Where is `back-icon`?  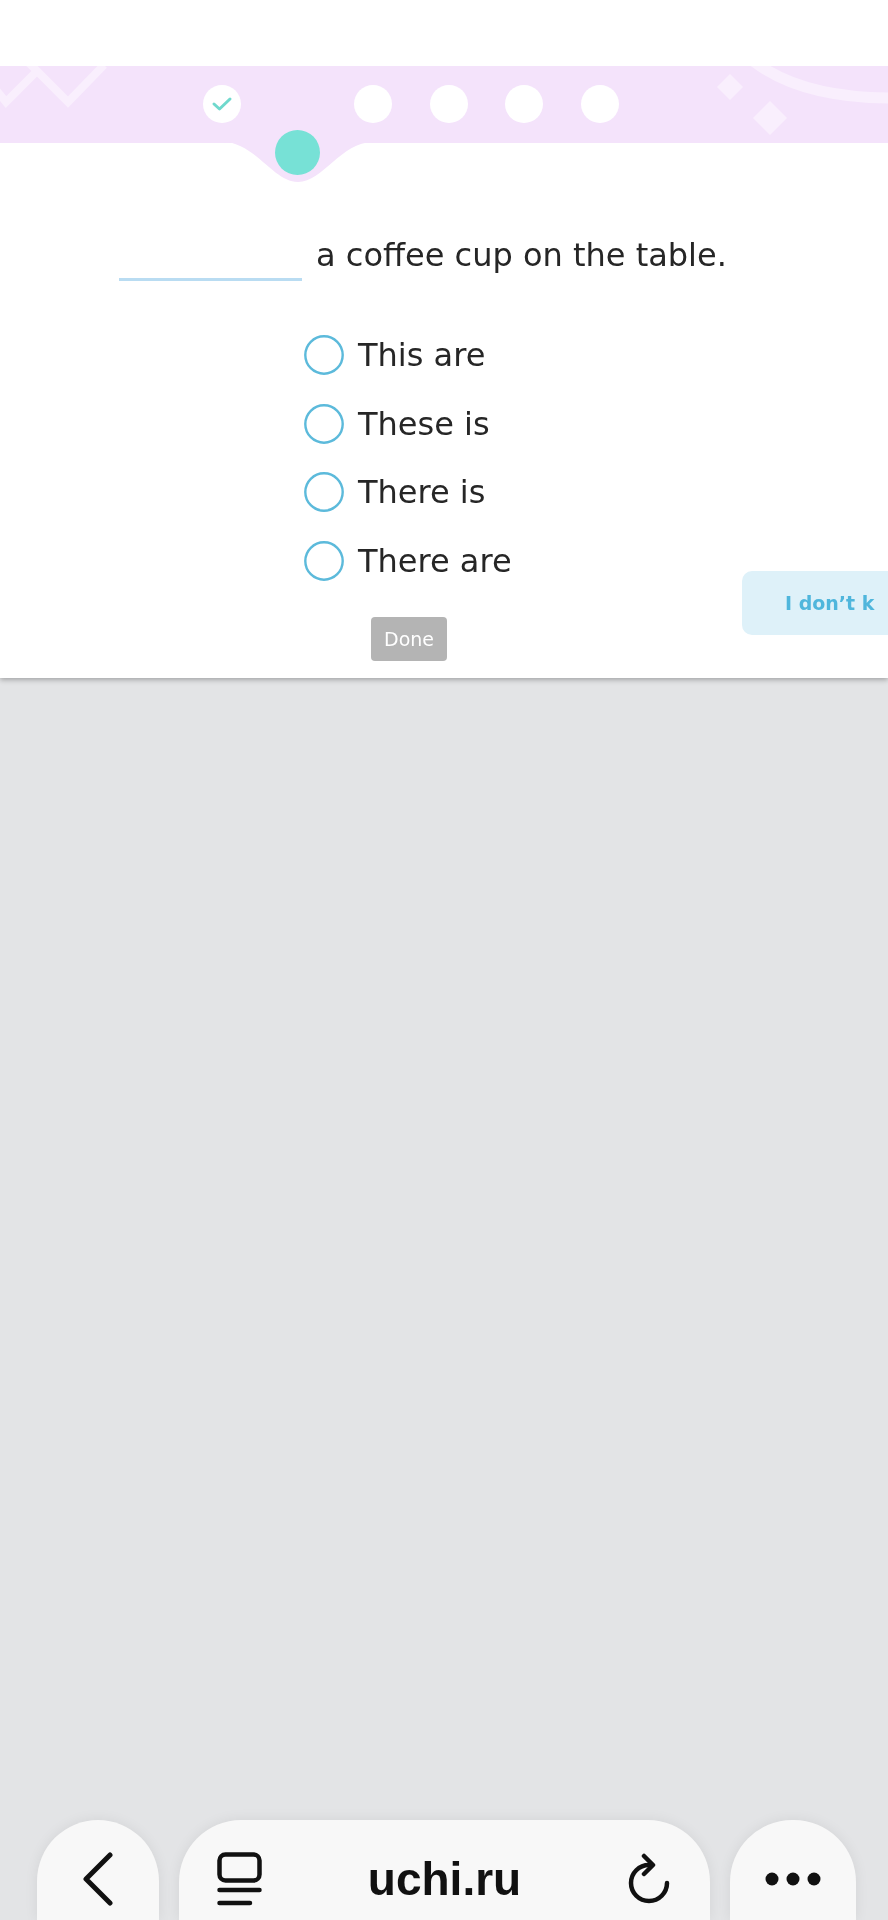 back-icon is located at coordinates (98, 1879).